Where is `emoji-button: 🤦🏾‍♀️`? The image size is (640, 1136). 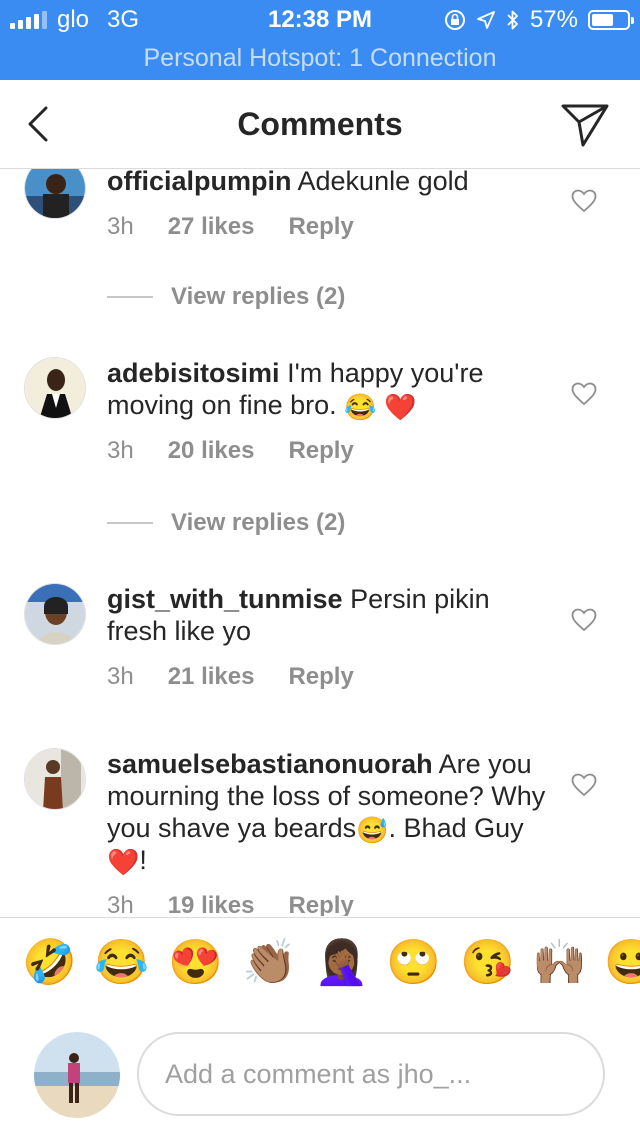 emoji-button: 🤦🏾‍♀️ is located at coordinates (341, 963).